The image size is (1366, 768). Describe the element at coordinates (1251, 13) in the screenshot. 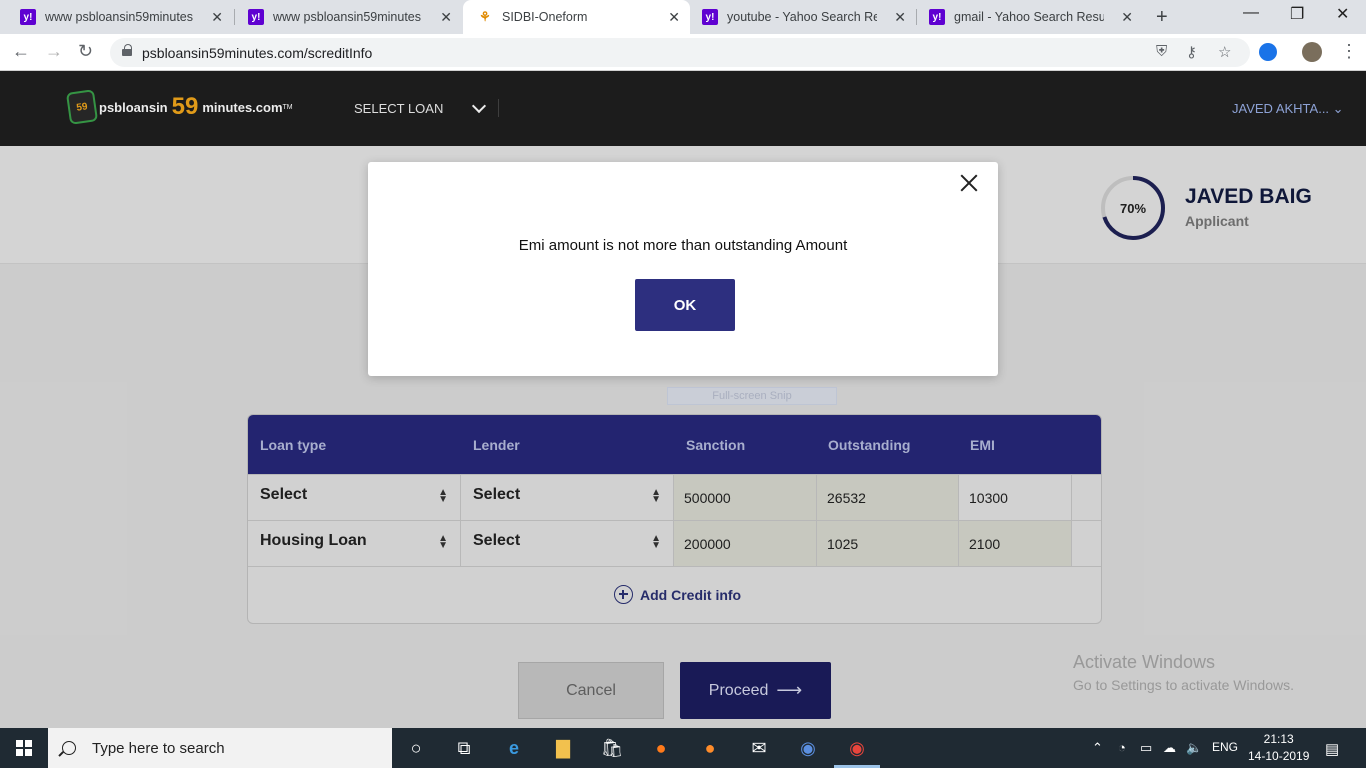

I see `minimize-icon: —` at that location.